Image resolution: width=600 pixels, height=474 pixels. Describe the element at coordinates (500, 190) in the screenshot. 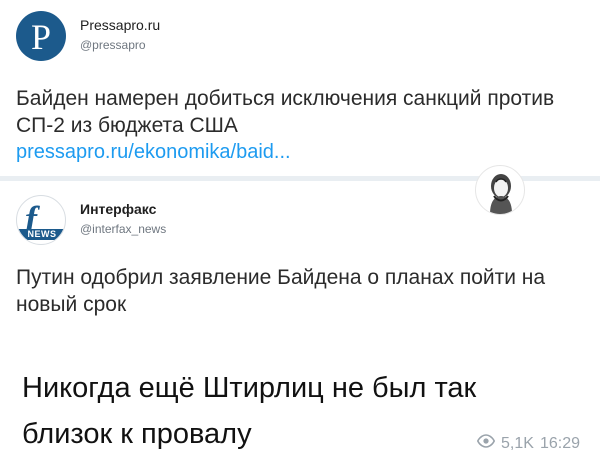

I see `portrait-icon` at that location.